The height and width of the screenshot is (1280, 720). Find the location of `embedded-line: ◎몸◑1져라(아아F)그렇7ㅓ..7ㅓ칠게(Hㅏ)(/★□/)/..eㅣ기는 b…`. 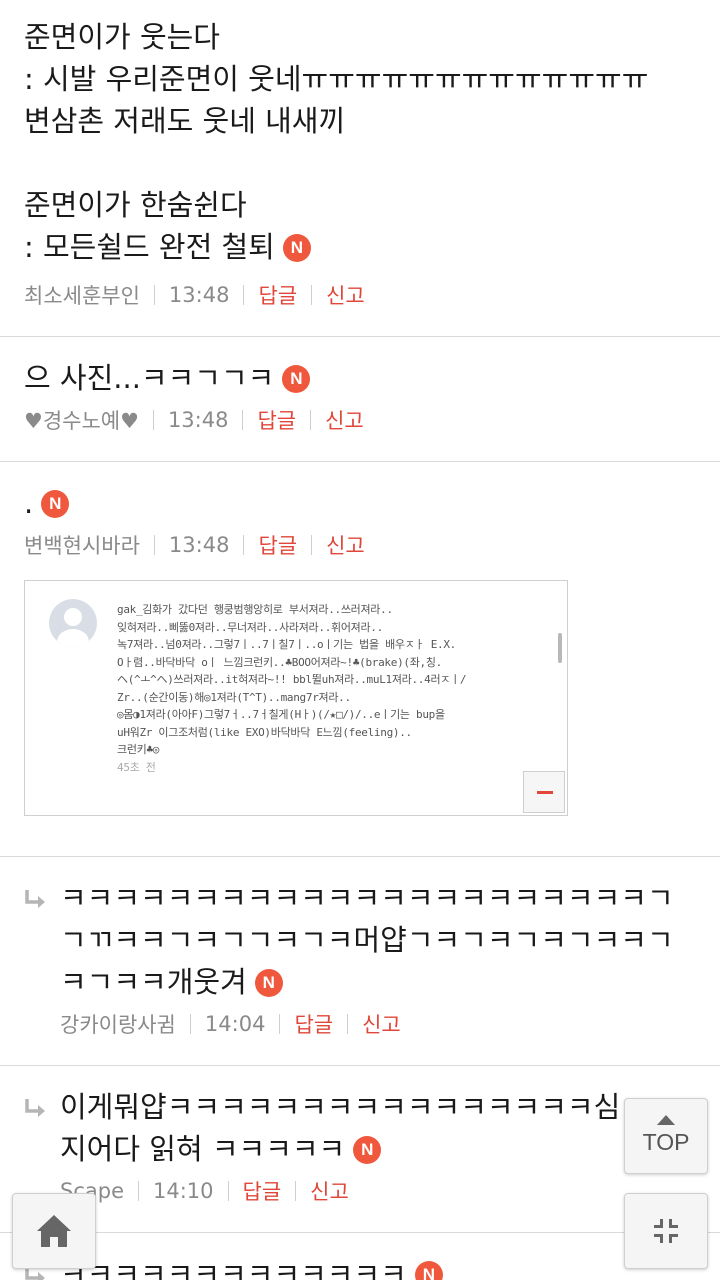

embedded-line: ◎몸◑1져라(아아F)그렇7ㅓ..7ㅓ칠게(Hㅏ)(/★□/)/..eㅣ기는 b… is located at coordinates (281, 714).